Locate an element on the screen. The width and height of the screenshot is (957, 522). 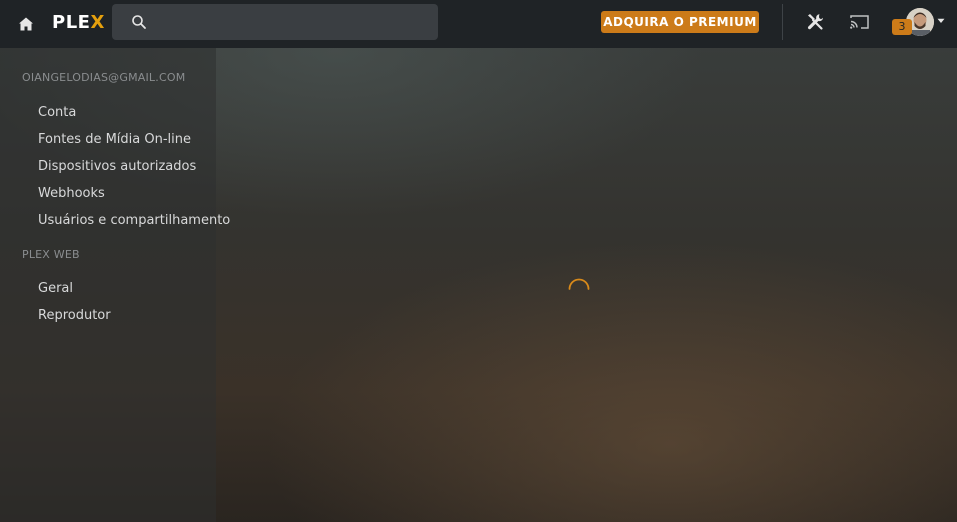
home-icon is located at coordinates (26, 24).